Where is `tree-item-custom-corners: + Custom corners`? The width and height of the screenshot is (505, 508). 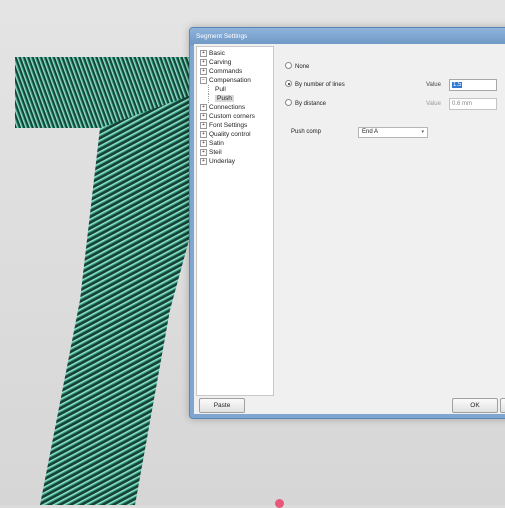
tree-item-custom-corners: + Custom corners is located at coordinates (227, 116).